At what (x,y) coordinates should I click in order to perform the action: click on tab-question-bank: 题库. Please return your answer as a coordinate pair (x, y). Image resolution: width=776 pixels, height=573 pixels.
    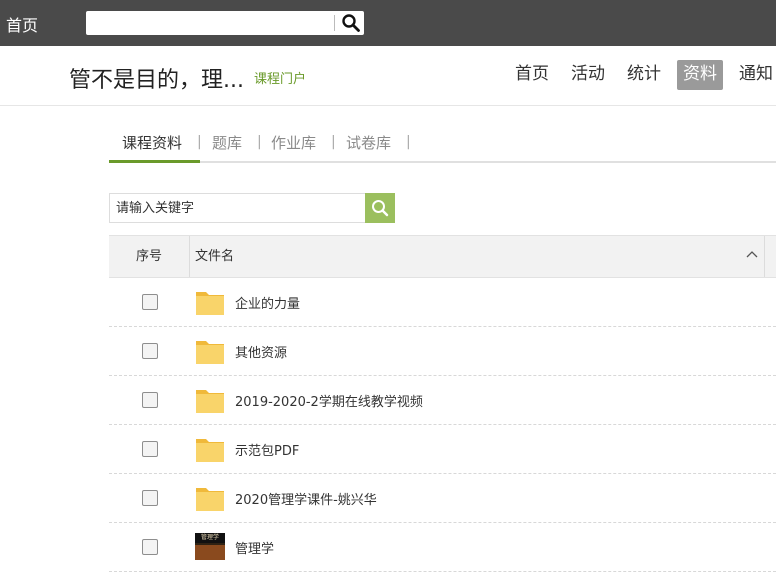
    Looking at the image, I should click on (227, 142).